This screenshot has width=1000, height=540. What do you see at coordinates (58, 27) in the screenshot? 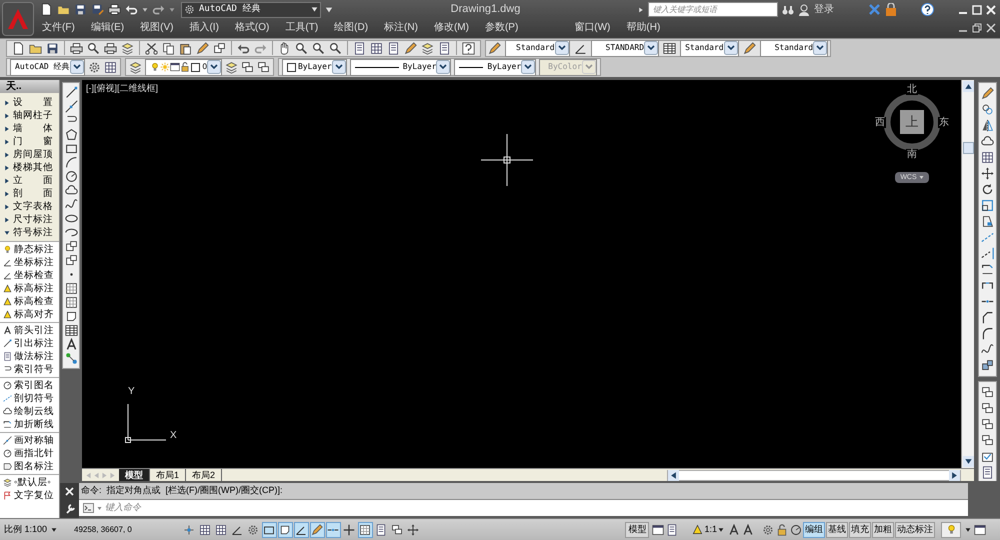
I see `menu-item: 文件(F)` at bounding box center [58, 27].